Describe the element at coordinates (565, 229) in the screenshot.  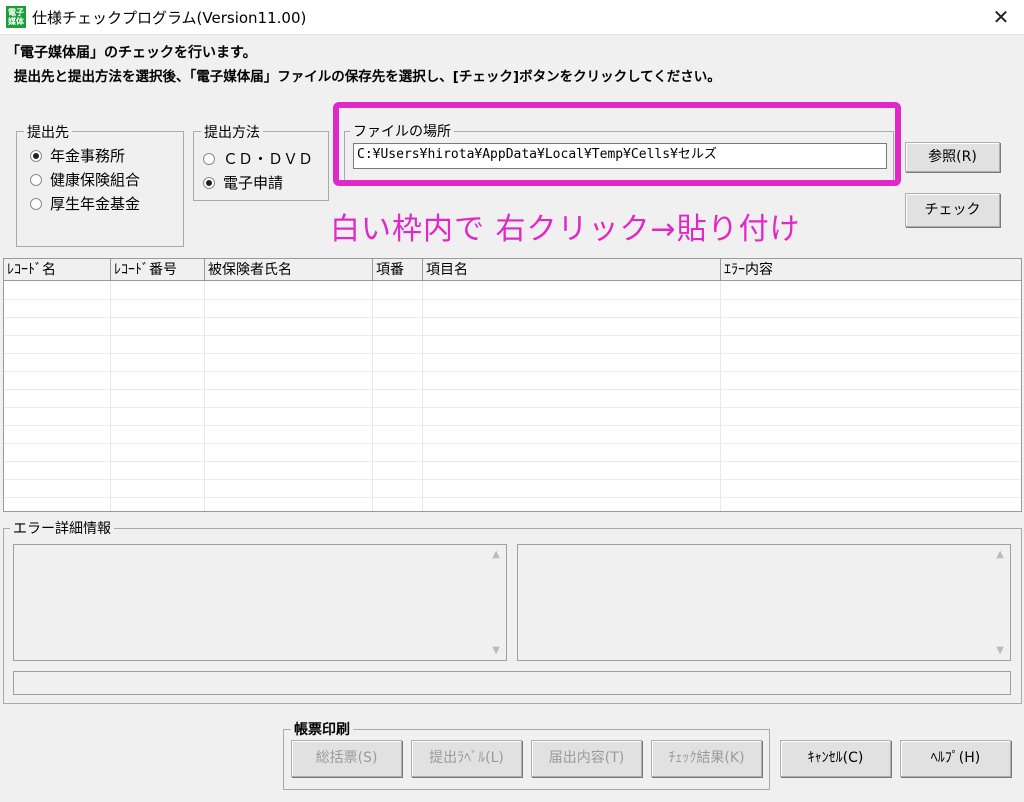
I see `annotation-text: 白い枠内で 右クリック→貼り付け` at that location.